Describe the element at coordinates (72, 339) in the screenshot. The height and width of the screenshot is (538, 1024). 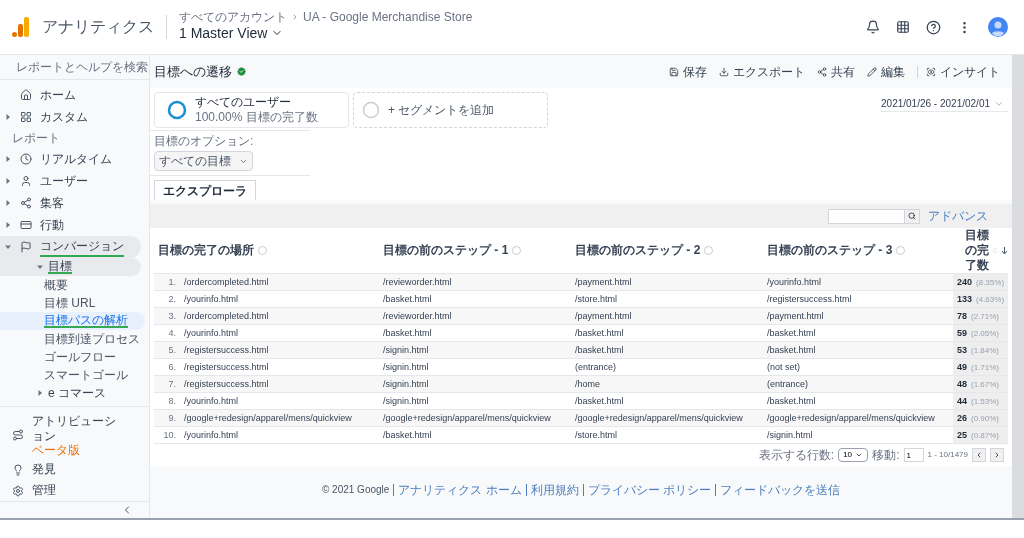
I see `nav-subitem: 目標到達プロセス` at that location.